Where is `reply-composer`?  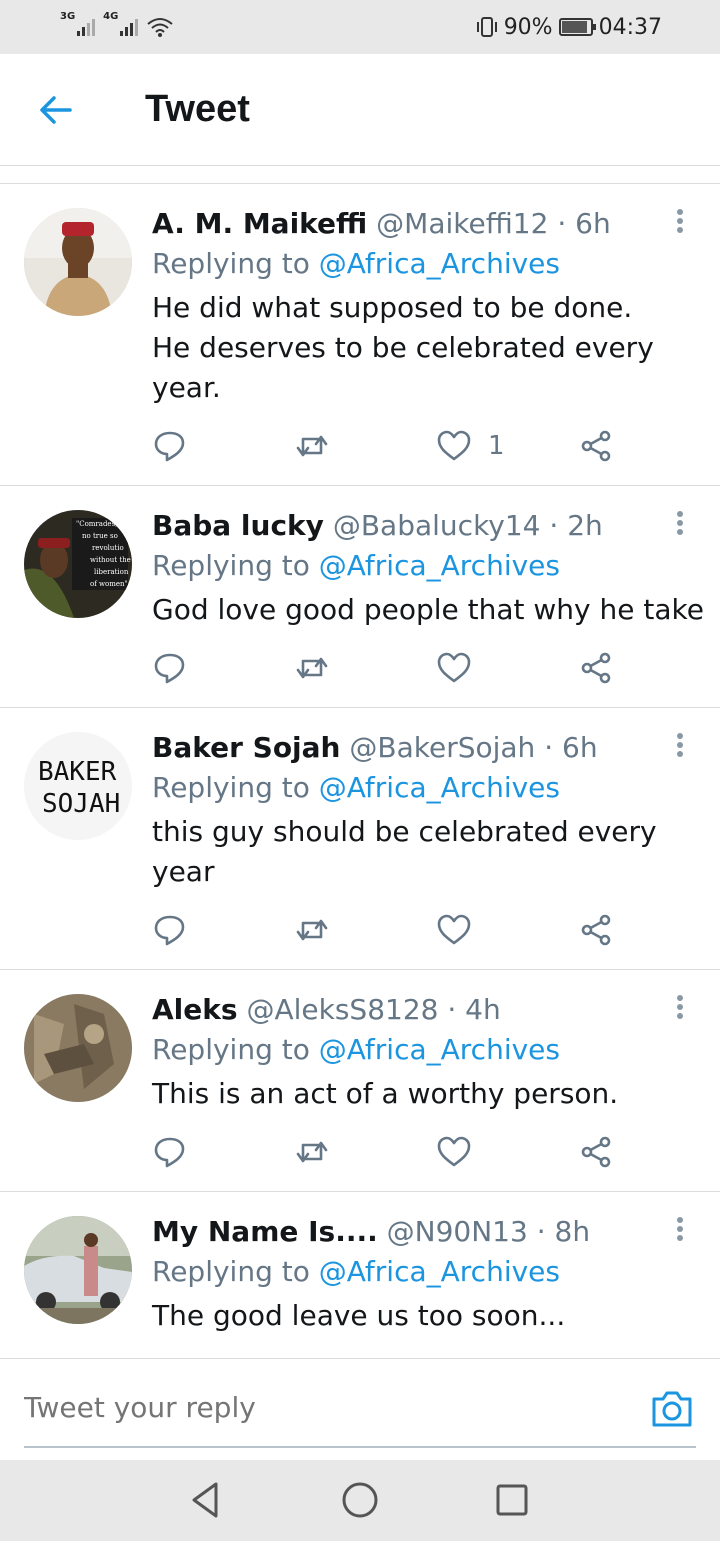 reply-composer is located at coordinates (360, 1409).